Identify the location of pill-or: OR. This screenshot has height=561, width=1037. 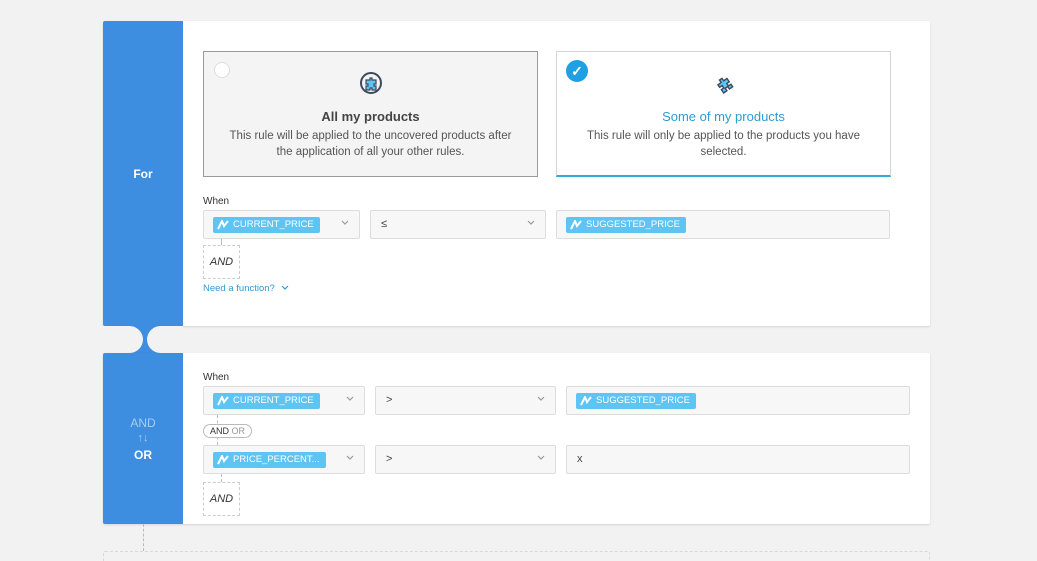
(239, 431).